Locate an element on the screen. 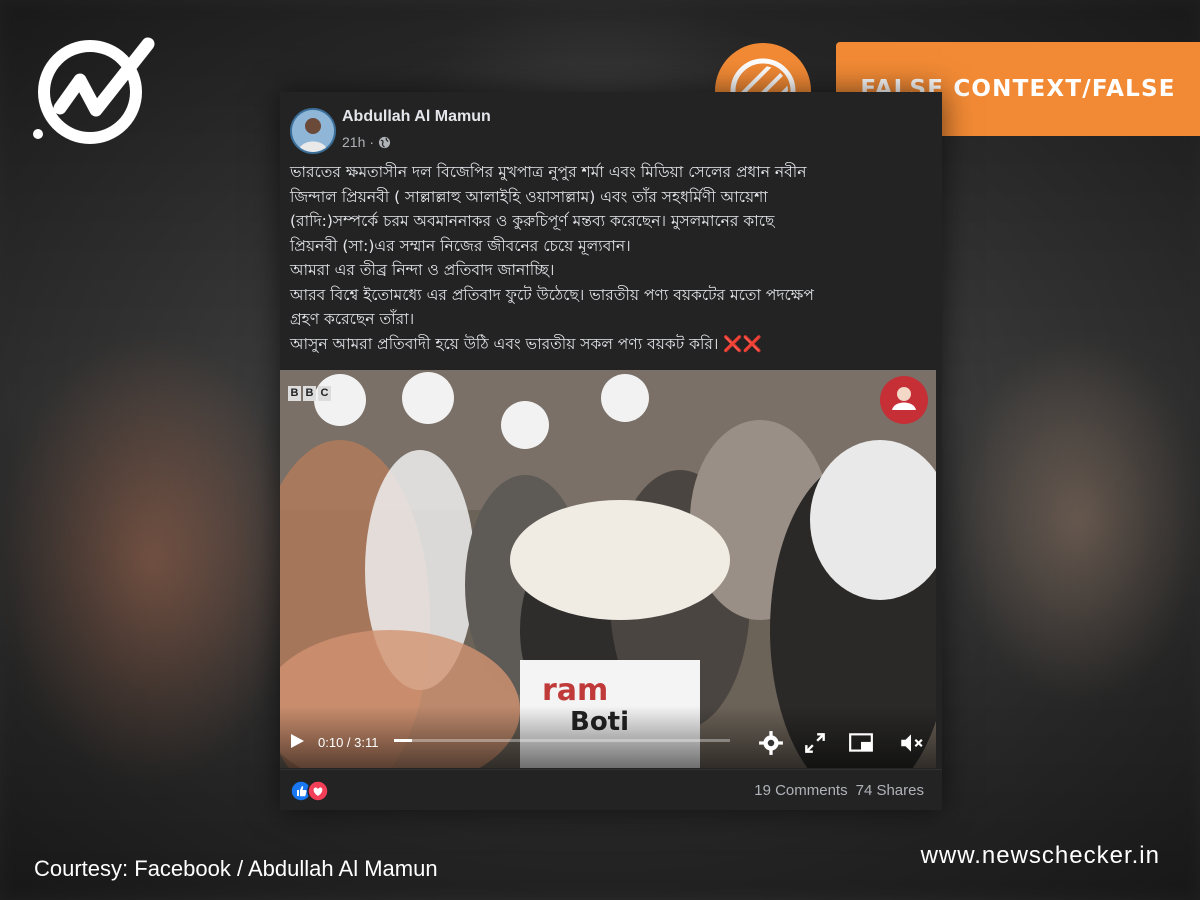 The width and height of the screenshot is (1200, 900). video-progress-bar is located at coordinates (562, 740).